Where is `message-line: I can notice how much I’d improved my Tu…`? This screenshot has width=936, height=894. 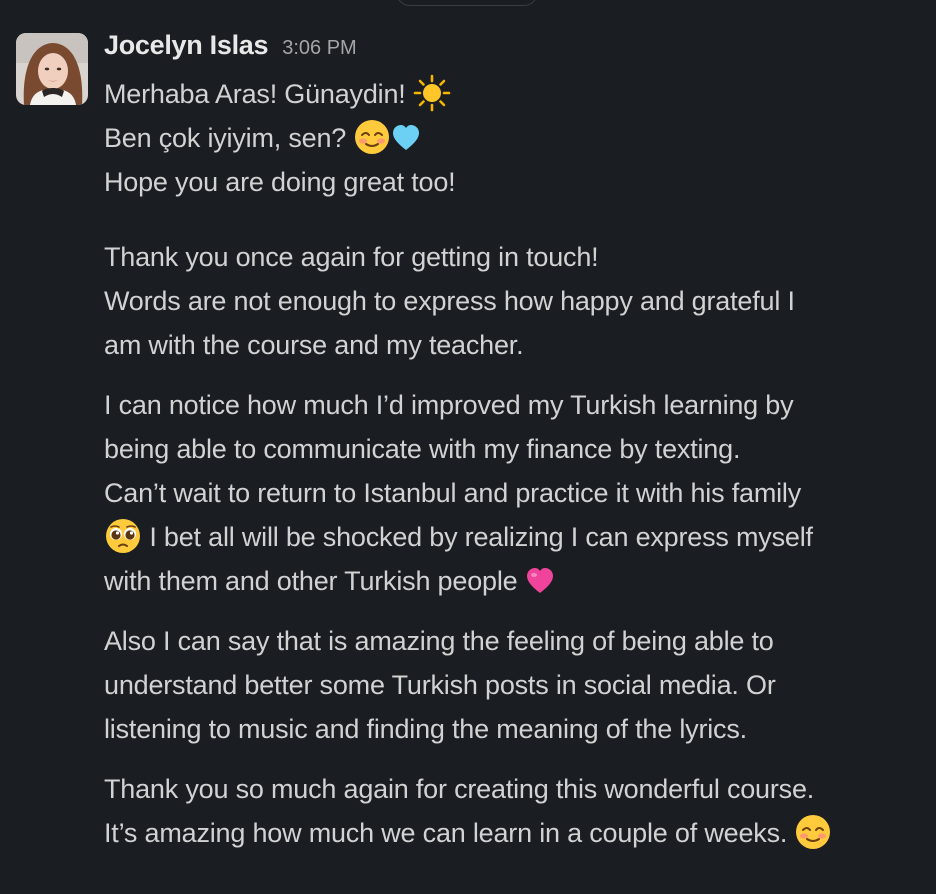 message-line: I can notice how much I’d improved my Tu… is located at coordinates (509, 405).